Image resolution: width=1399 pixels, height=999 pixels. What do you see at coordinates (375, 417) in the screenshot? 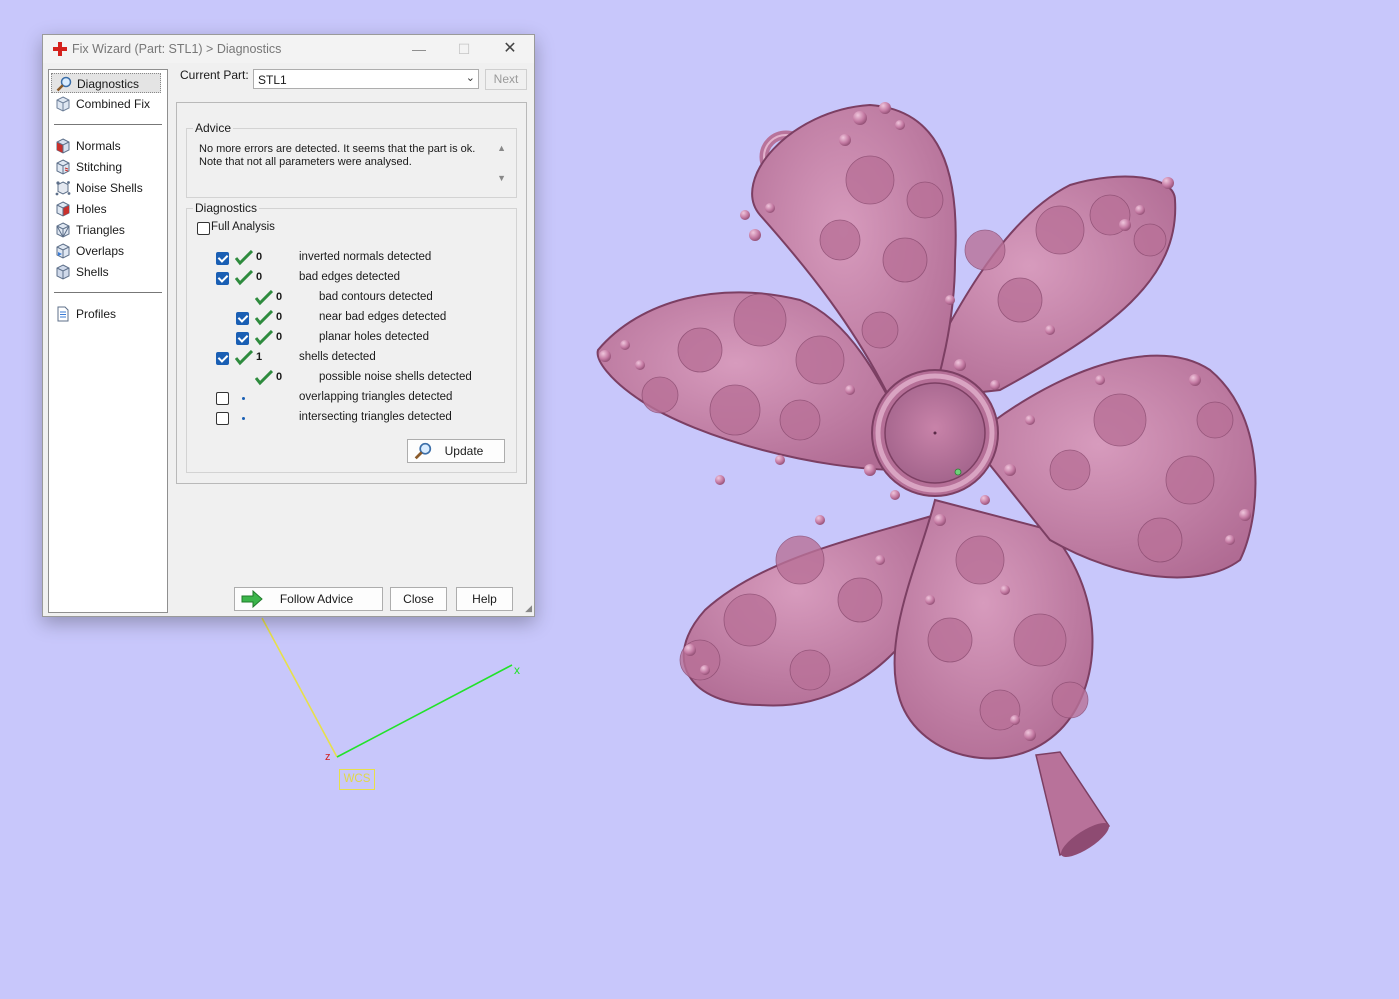
I see `diagnostic-label: intersecting triangles detected` at bounding box center [375, 417].